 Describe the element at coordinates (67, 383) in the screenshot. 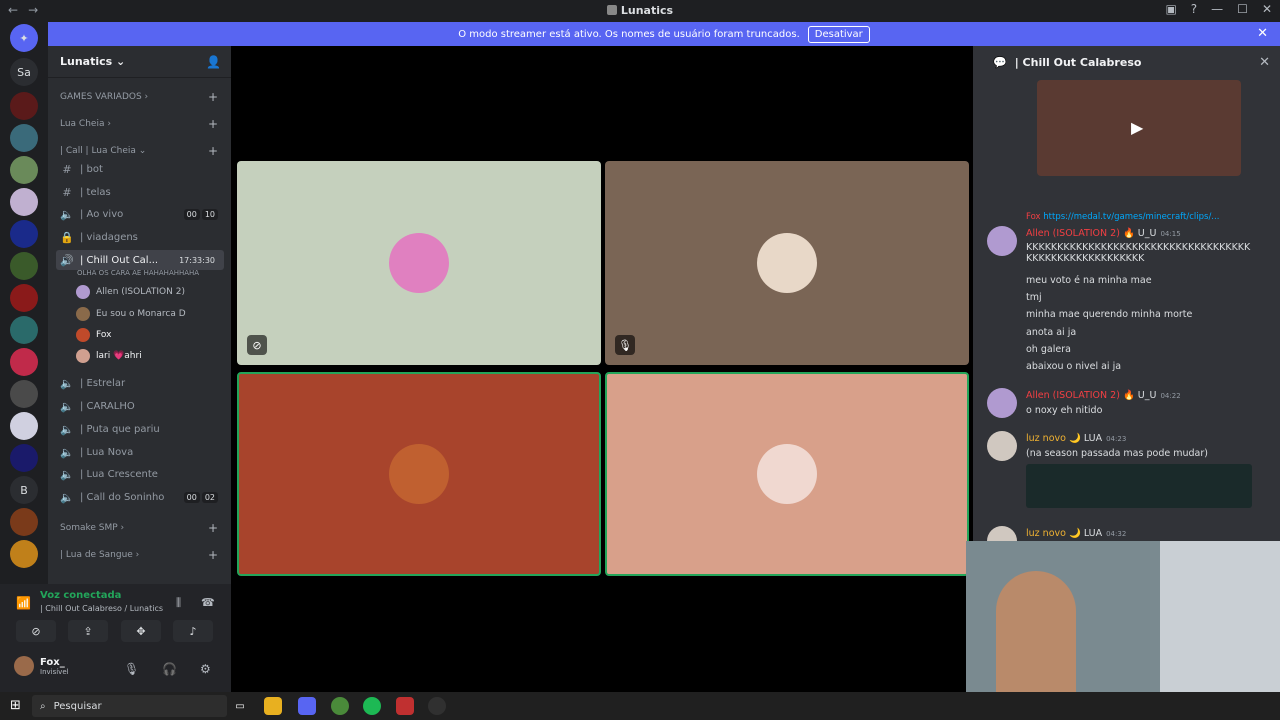

I see `speaker-icon: 🔈` at that location.